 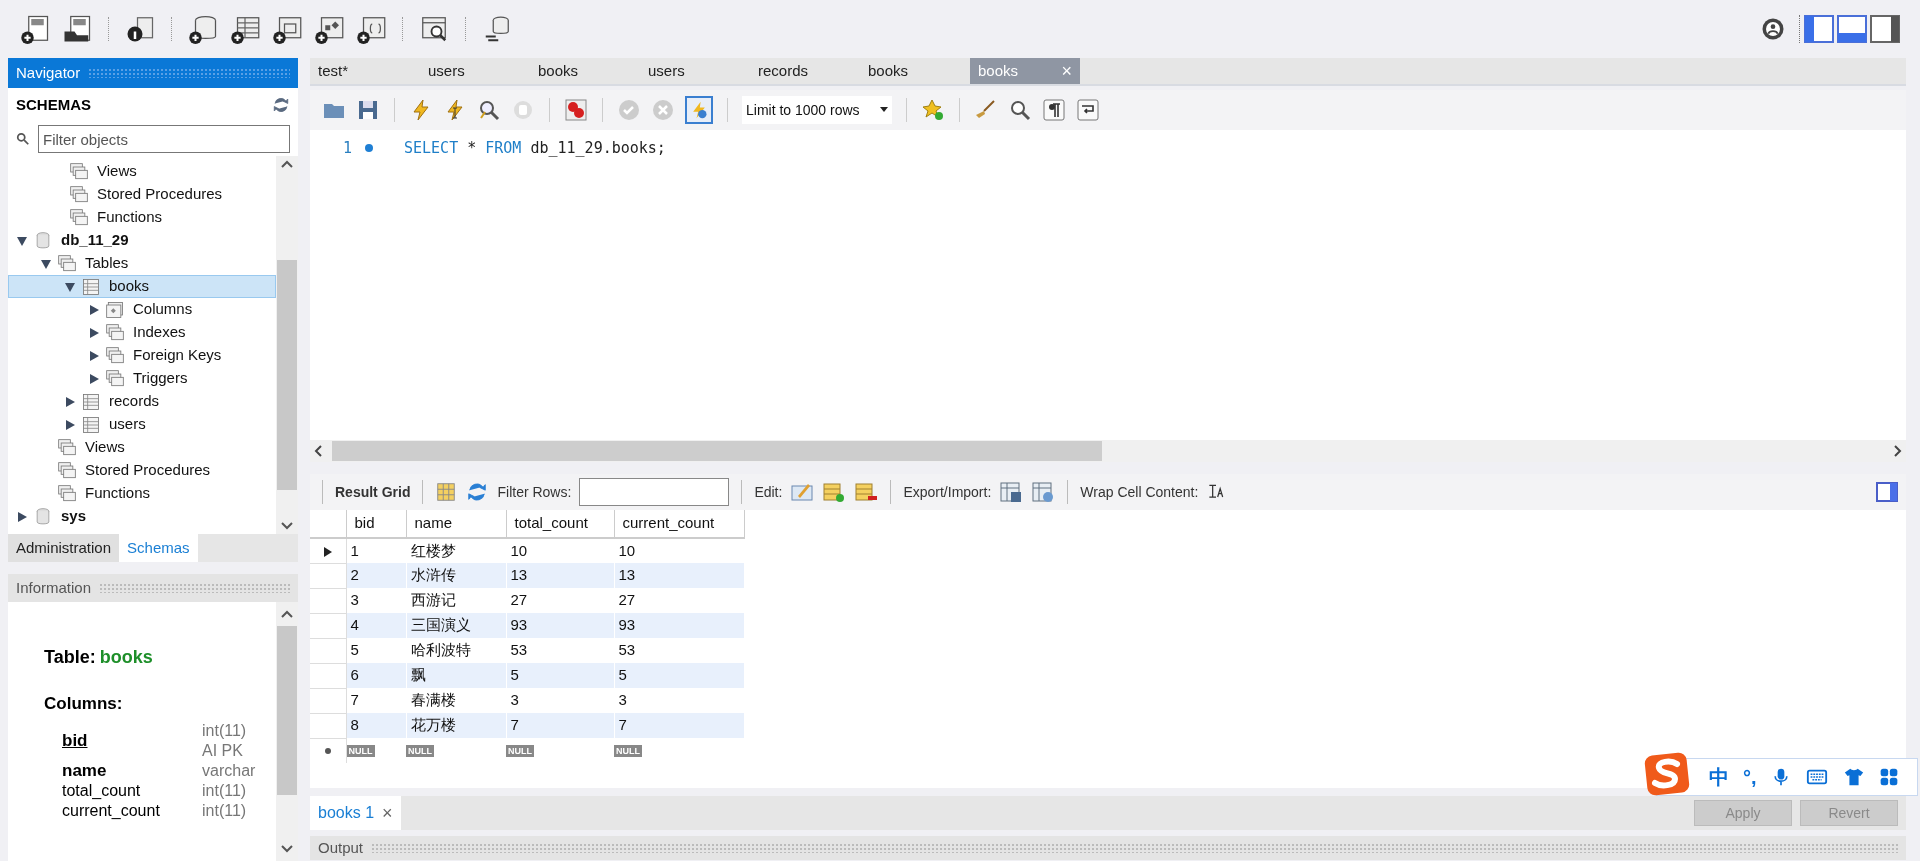 I want to click on table-icon, so click(x=91, y=424).